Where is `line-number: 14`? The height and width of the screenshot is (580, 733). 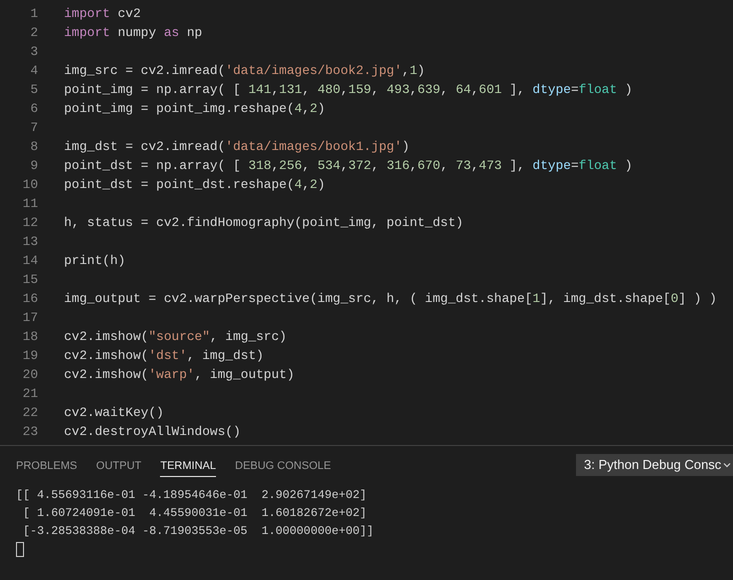
line-number: 14 is located at coordinates (30, 261).